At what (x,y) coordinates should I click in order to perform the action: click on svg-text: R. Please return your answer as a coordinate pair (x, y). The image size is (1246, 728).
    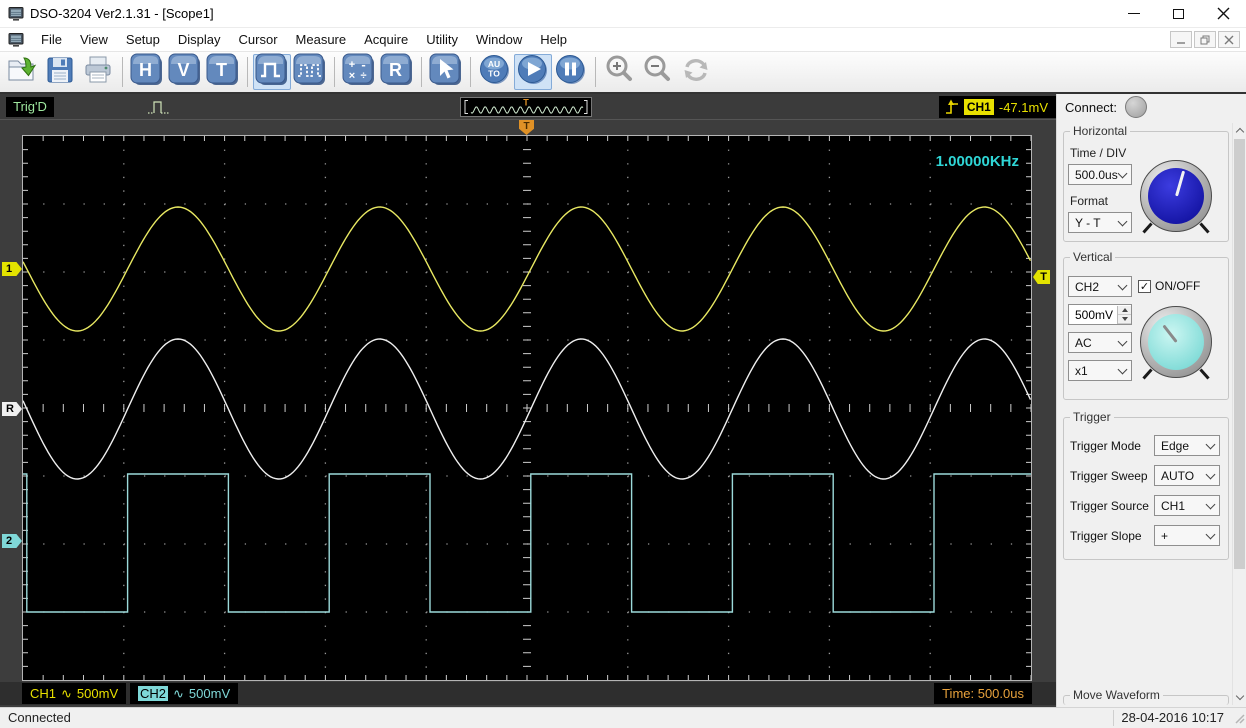
    Looking at the image, I should click on (395, 70).